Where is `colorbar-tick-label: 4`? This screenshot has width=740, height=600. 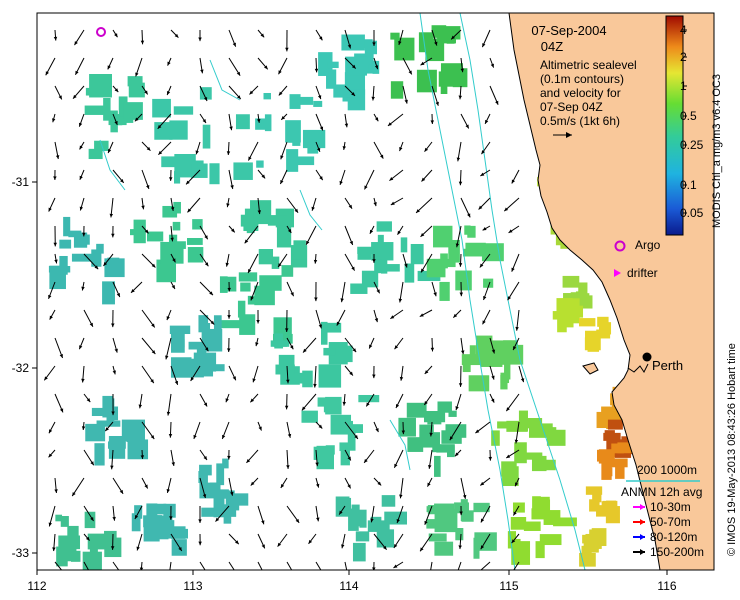 colorbar-tick-label: 4 is located at coordinates (683, 30).